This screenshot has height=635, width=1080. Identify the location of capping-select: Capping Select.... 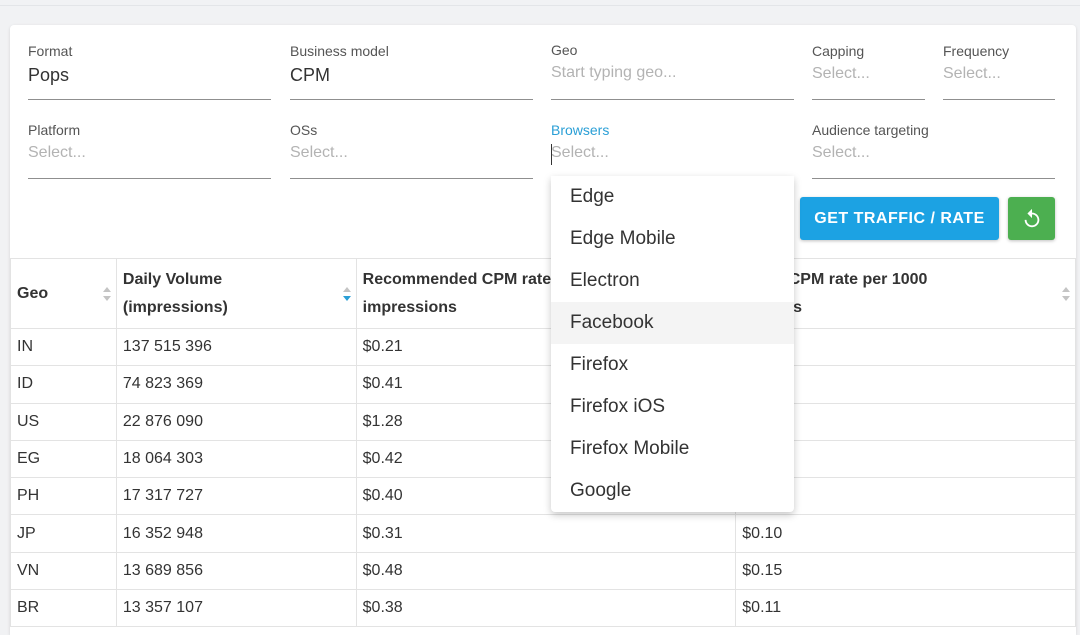
(868, 71).